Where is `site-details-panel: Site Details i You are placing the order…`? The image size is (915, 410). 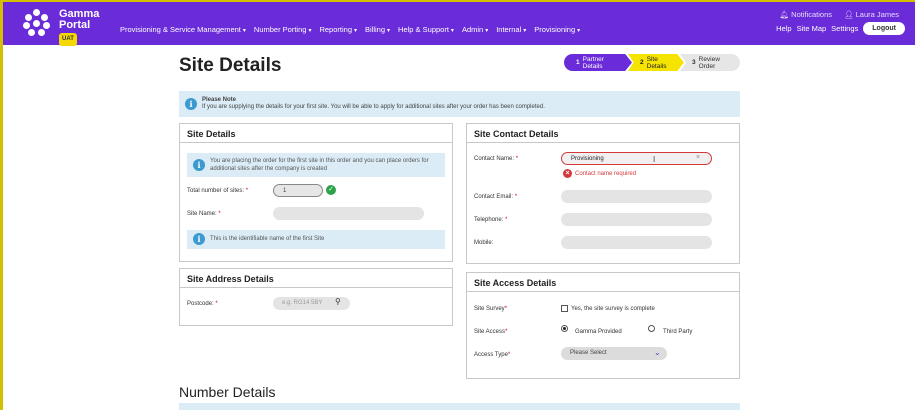 site-details-panel: Site Details i You are placing the order… is located at coordinates (316, 192).